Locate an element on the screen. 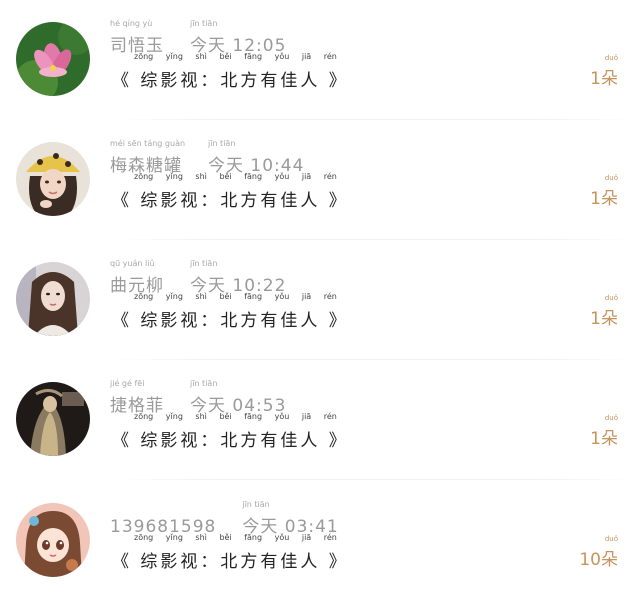 The width and height of the screenshot is (640, 601). user-name-pinyin: jié gé fēi is located at coordinates (127, 383).